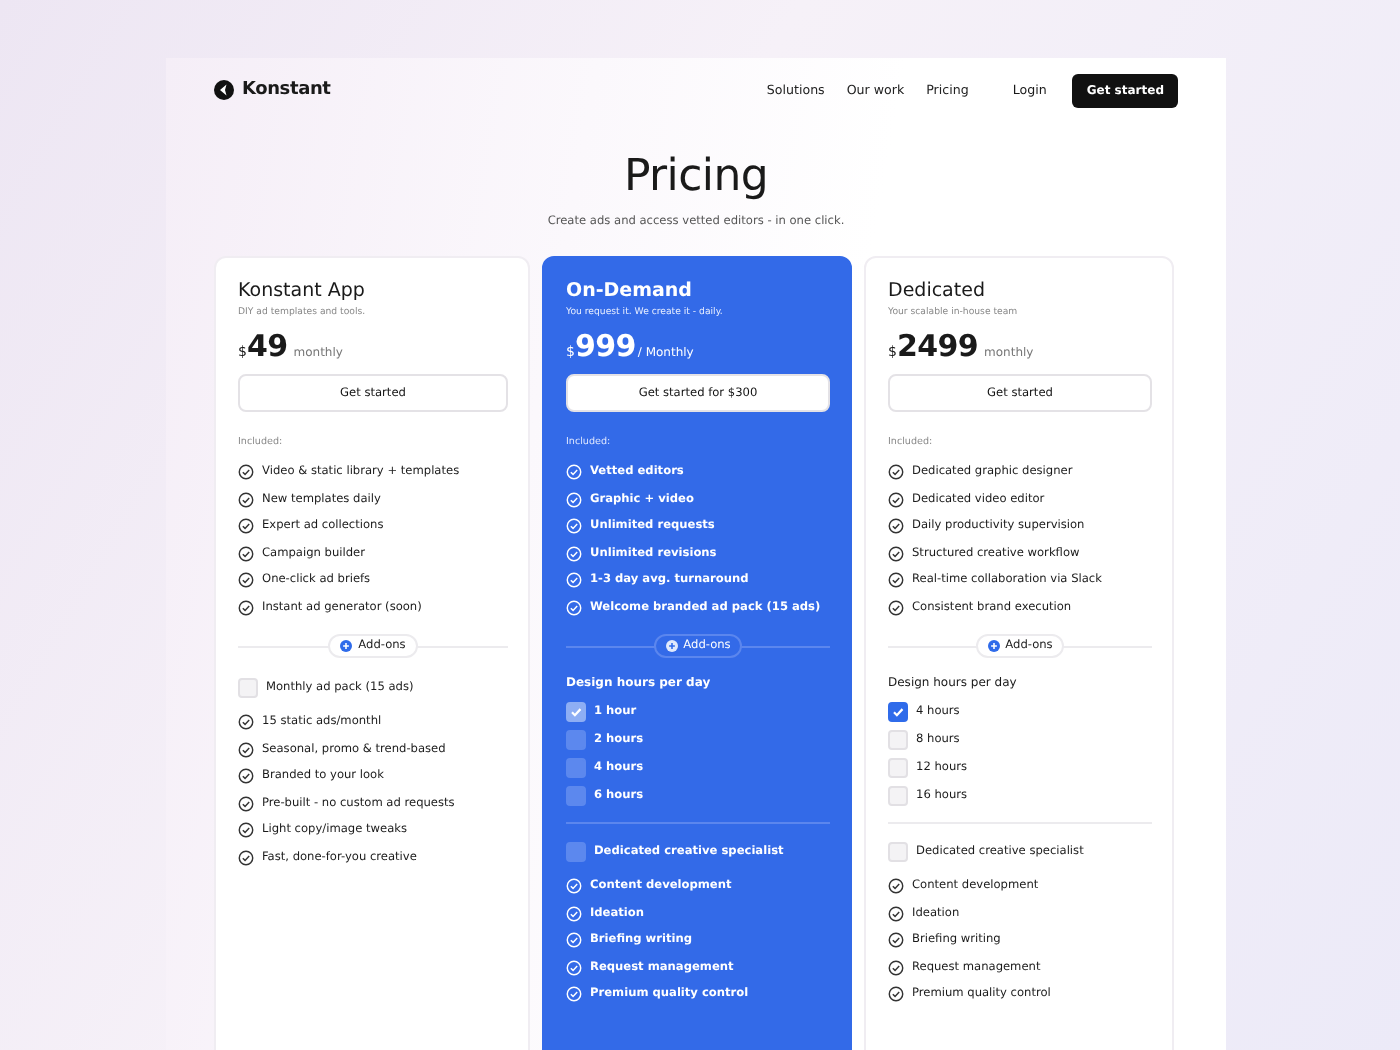 This screenshot has height=1050, width=1400. I want to click on logo-icon, so click(224, 90).